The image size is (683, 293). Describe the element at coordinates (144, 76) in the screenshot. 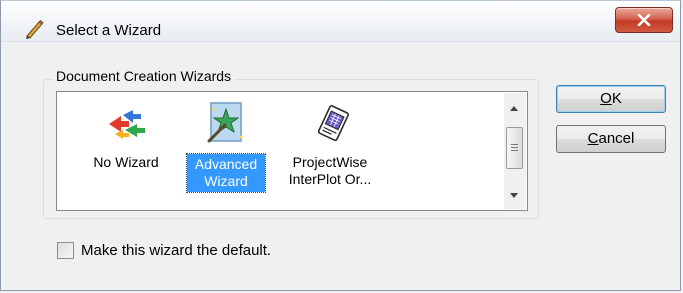

I see `group-legend: Document Creation Wizards` at that location.